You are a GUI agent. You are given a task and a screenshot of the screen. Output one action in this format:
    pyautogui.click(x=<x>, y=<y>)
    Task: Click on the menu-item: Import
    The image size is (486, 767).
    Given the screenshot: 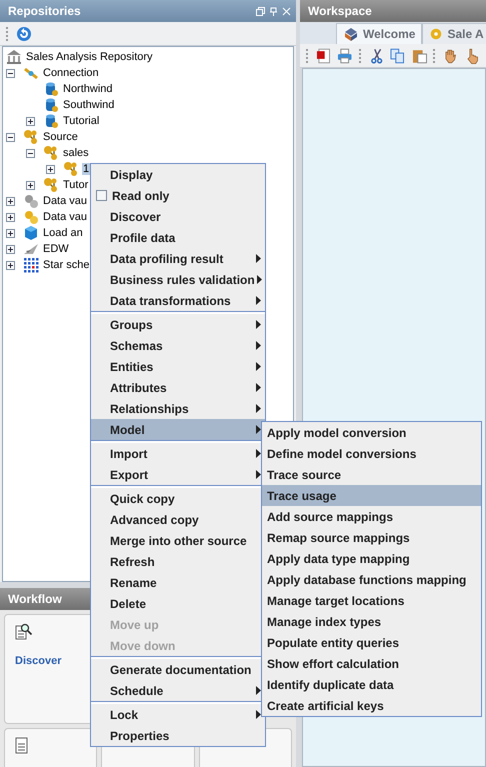 What is the action you would take?
    pyautogui.click(x=178, y=453)
    